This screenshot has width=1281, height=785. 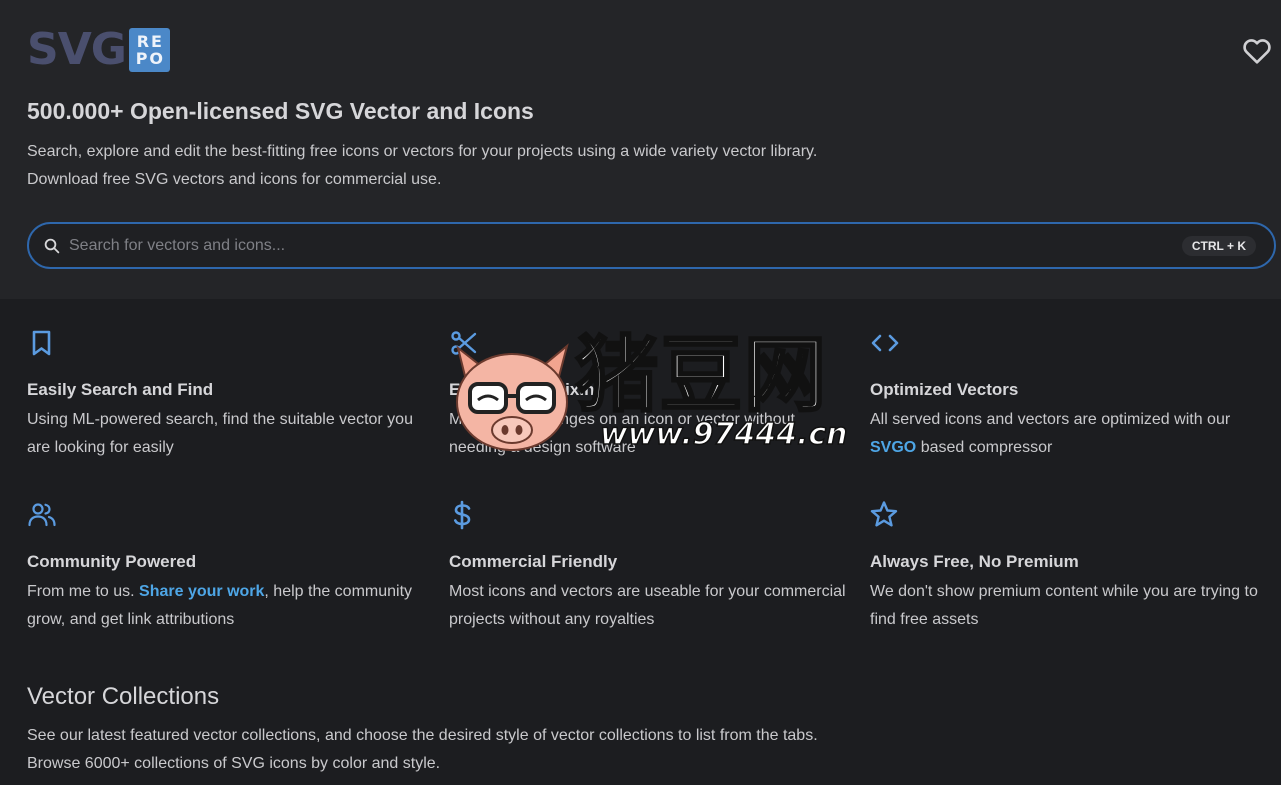 What do you see at coordinates (201, 591) in the screenshot?
I see `share-your-work-link: Share your work` at bounding box center [201, 591].